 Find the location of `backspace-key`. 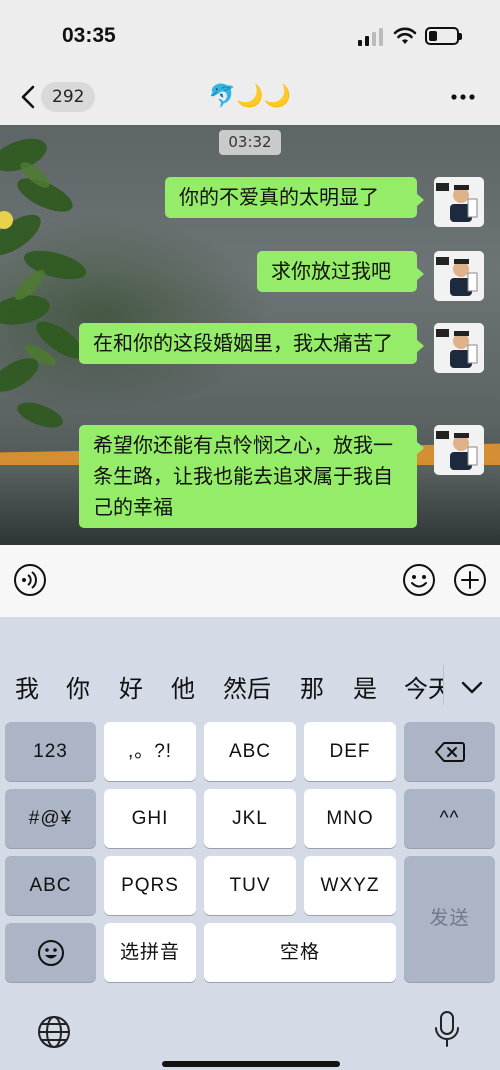

backspace-key is located at coordinates (449, 751).